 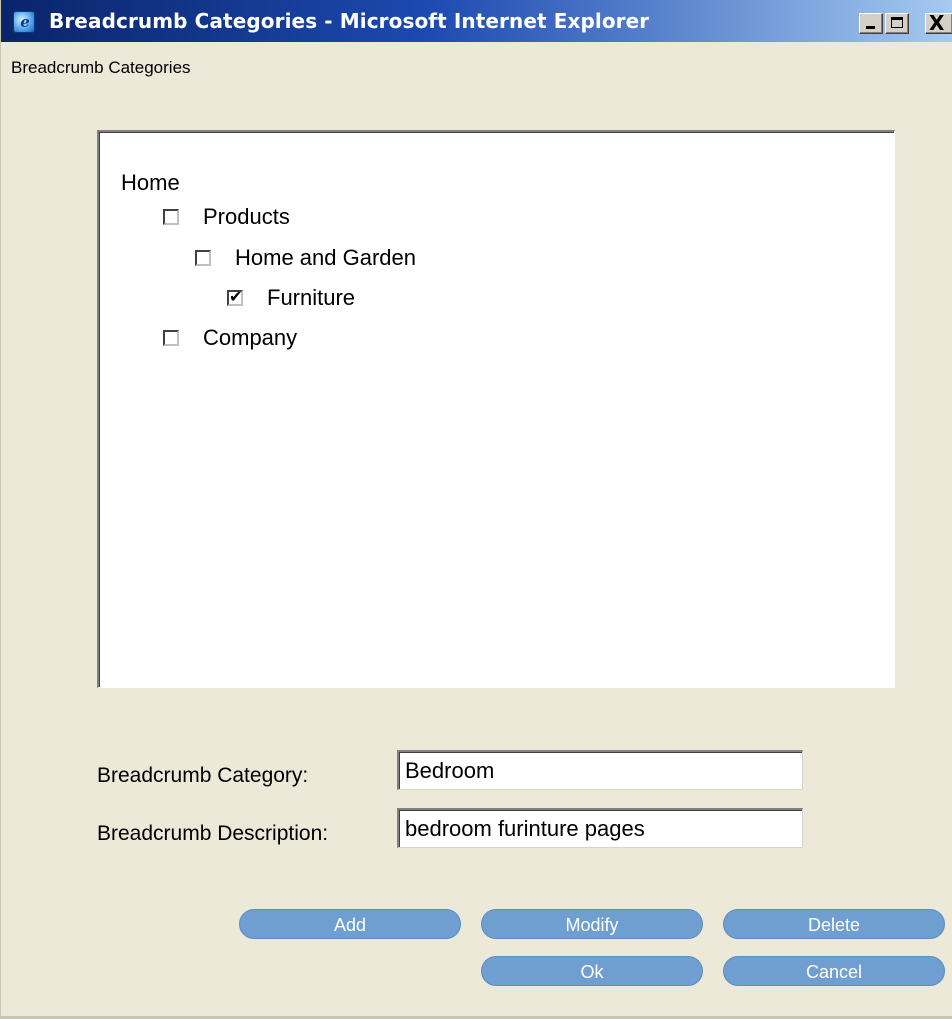 I want to click on close-icon: X, so click(x=937, y=23).